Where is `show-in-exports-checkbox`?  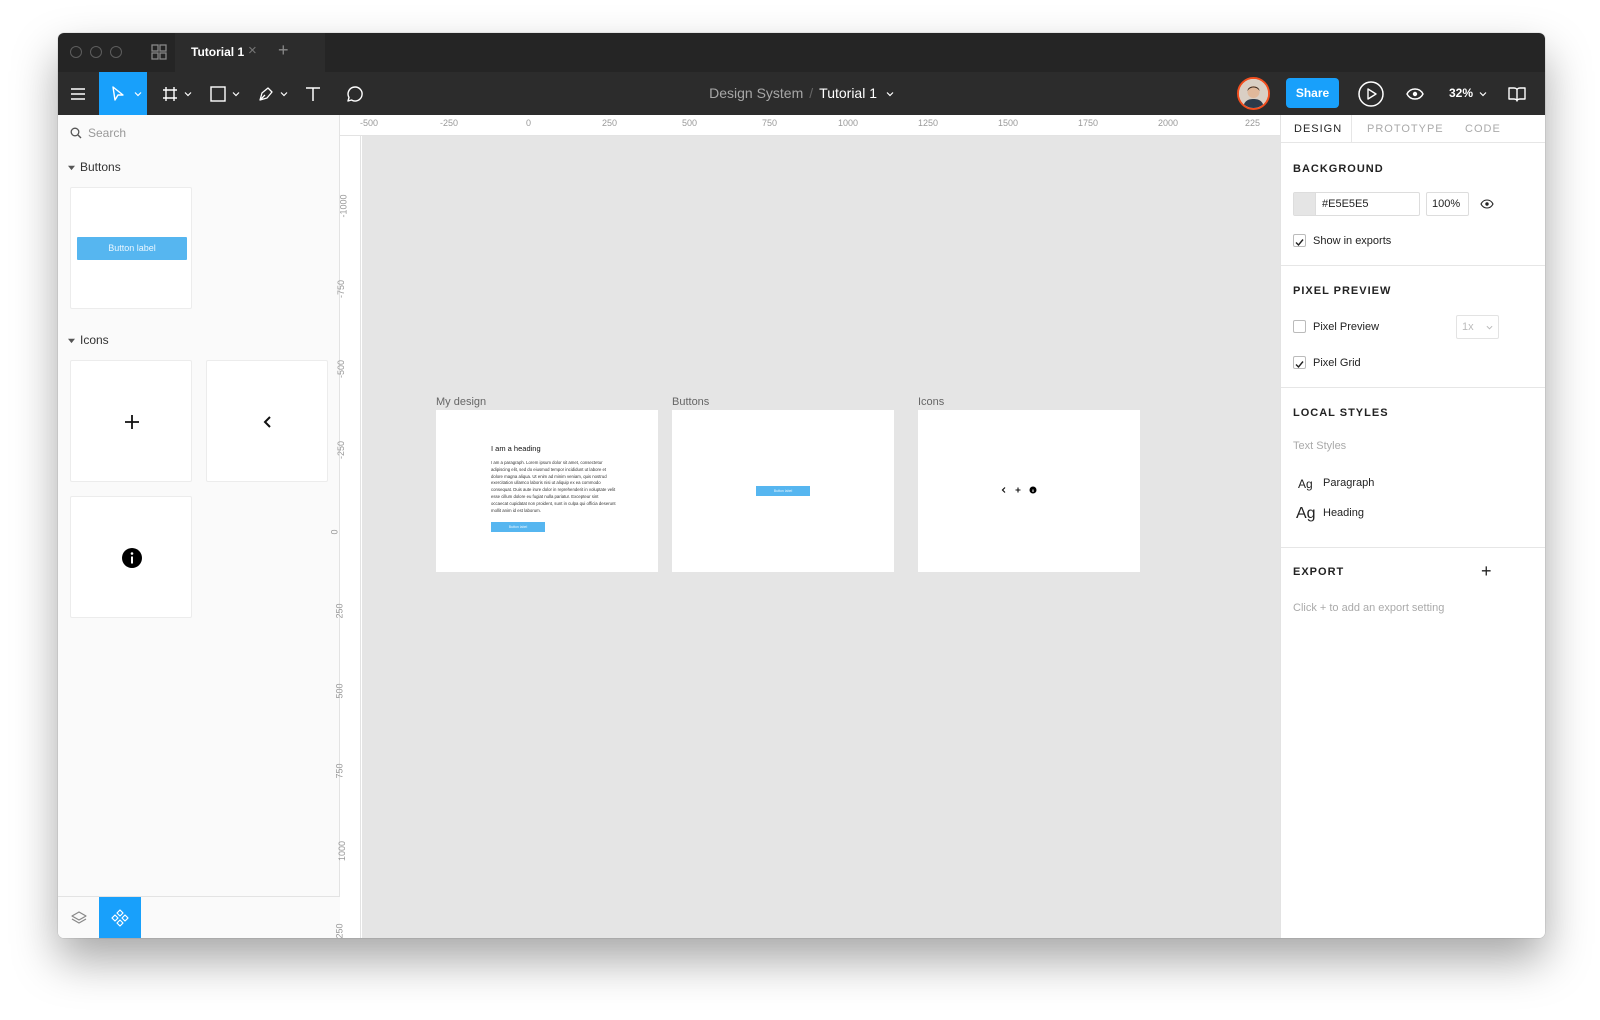 show-in-exports-checkbox is located at coordinates (1299, 240).